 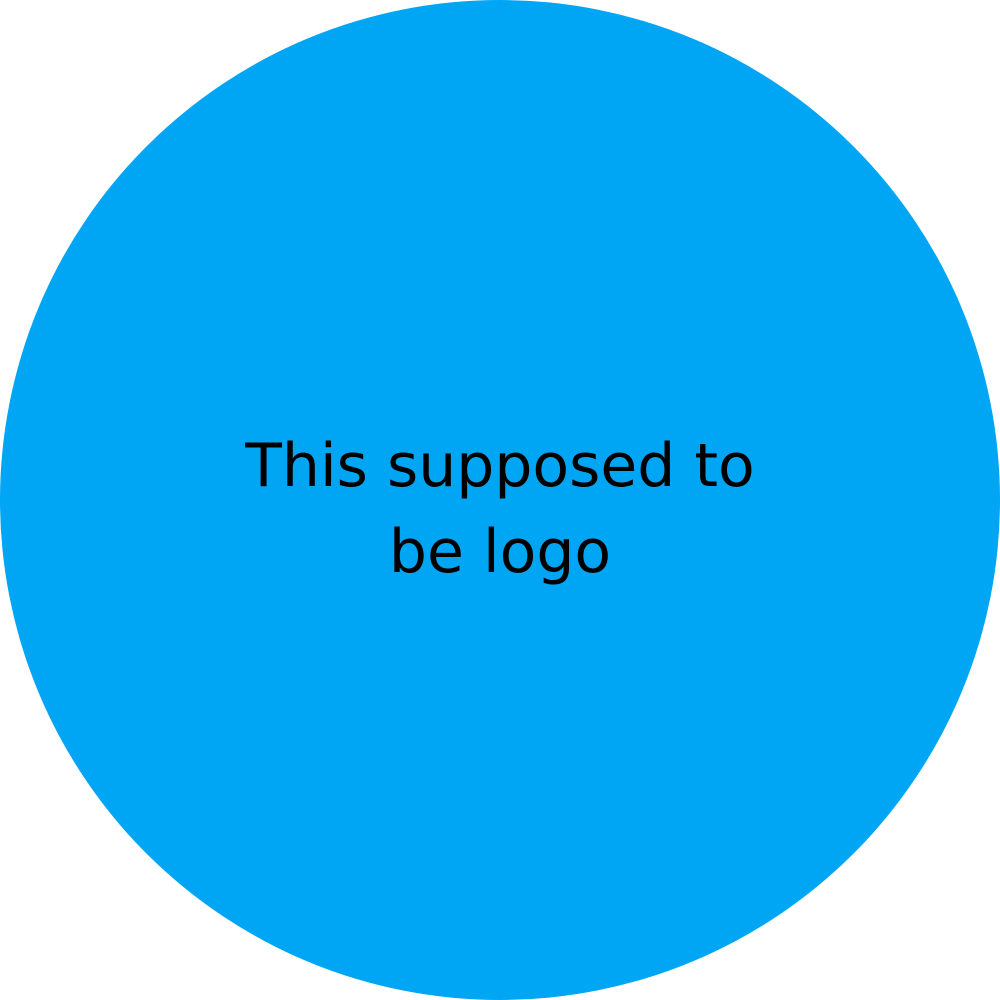 I want to click on logo-placeholder-text: This supposed to be logo, so click(x=500, y=509).